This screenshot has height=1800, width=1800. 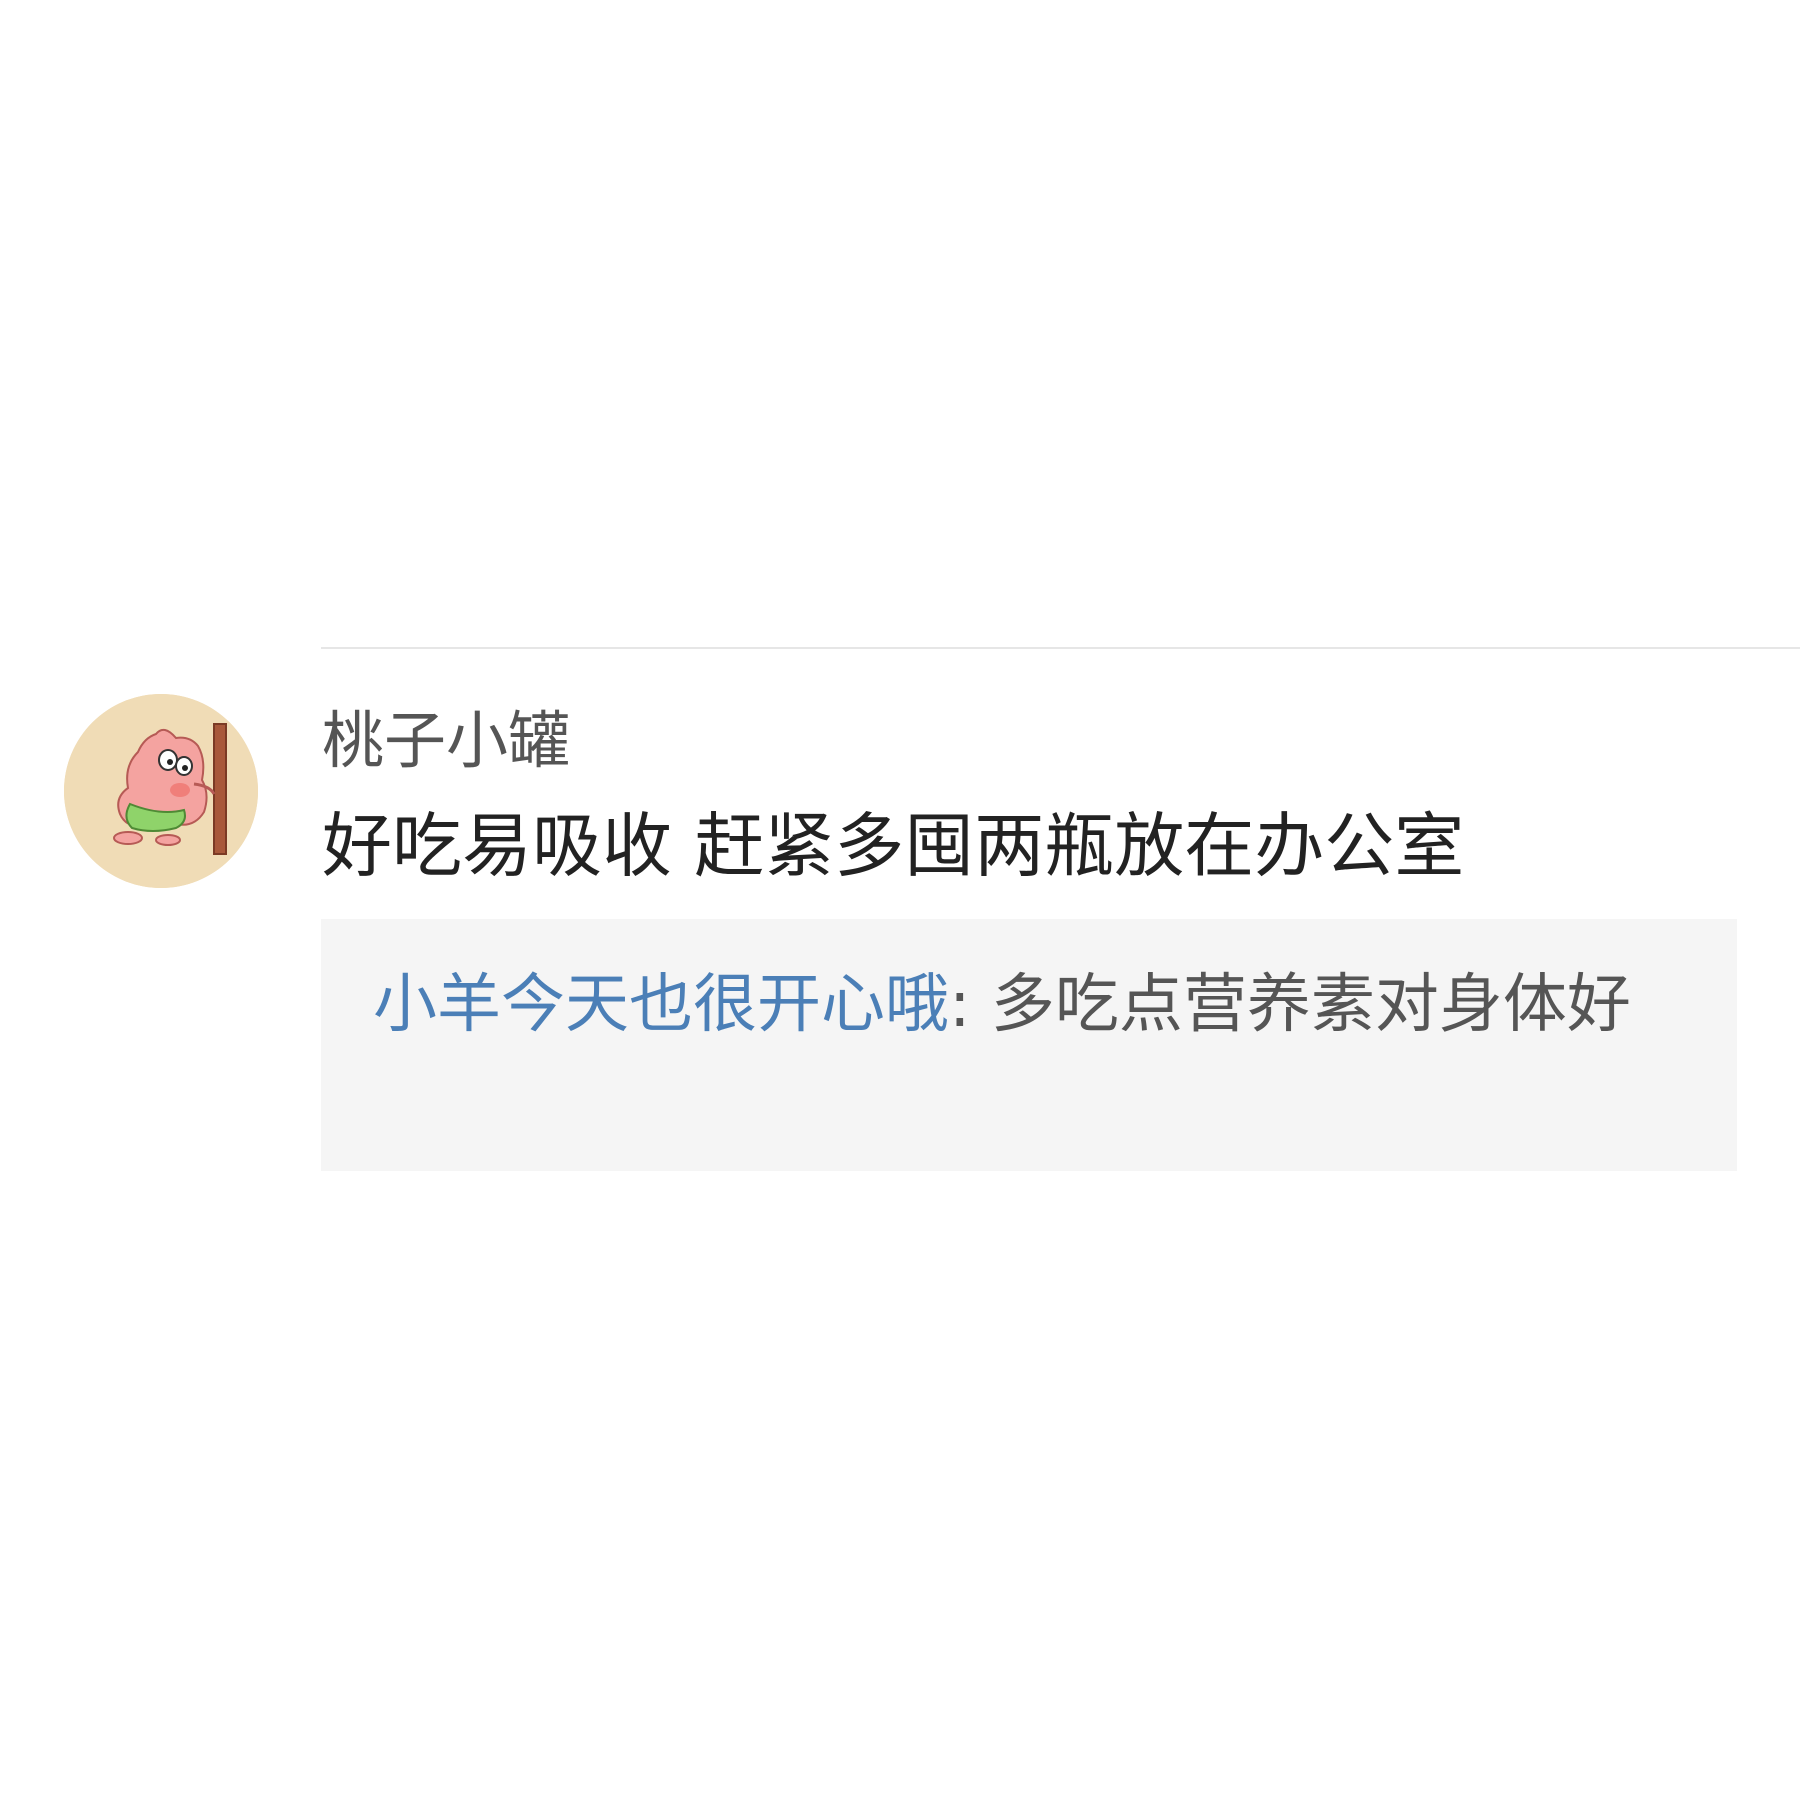 What do you see at coordinates (446, 741) in the screenshot?
I see `comment-username: 桃子小罐` at bounding box center [446, 741].